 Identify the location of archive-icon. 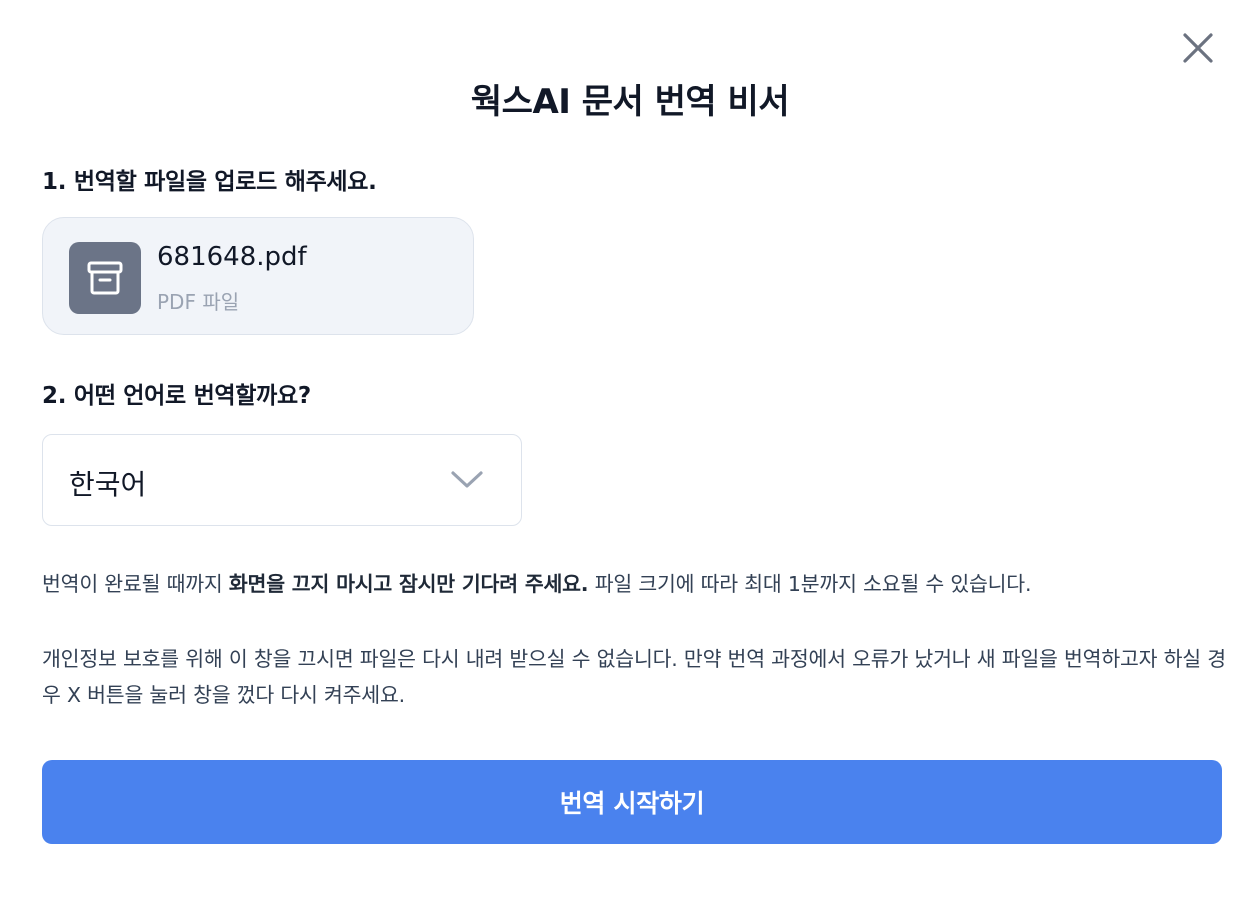
(105, 278).